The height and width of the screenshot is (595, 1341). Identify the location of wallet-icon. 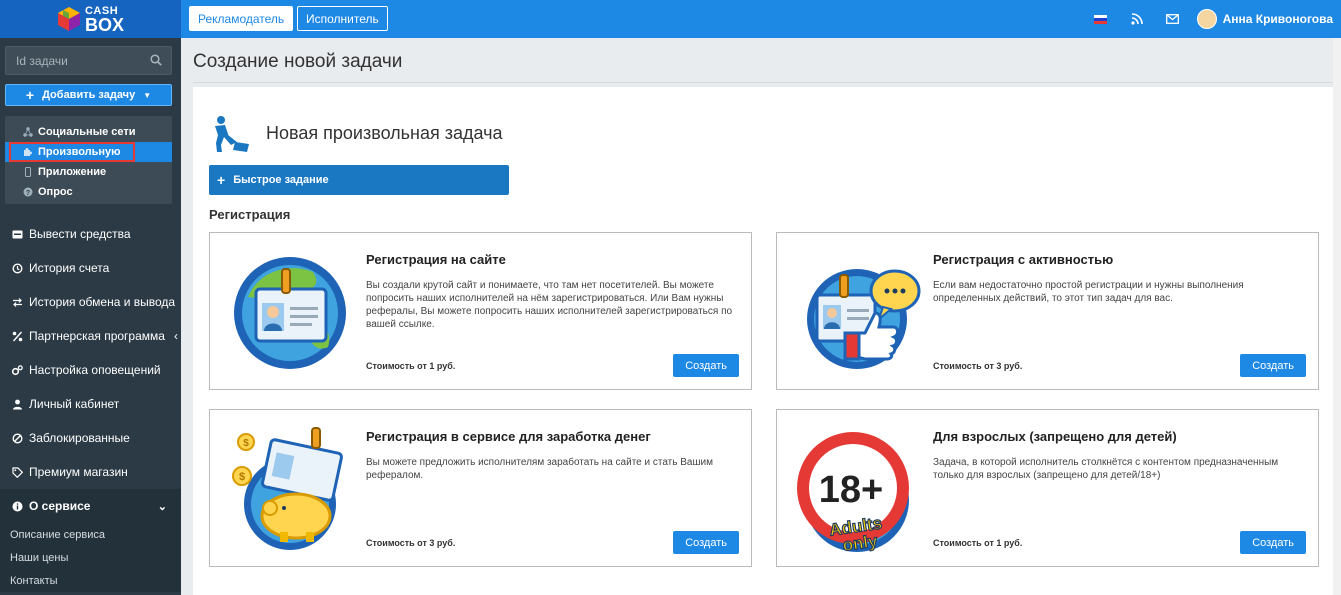
(17, 234).